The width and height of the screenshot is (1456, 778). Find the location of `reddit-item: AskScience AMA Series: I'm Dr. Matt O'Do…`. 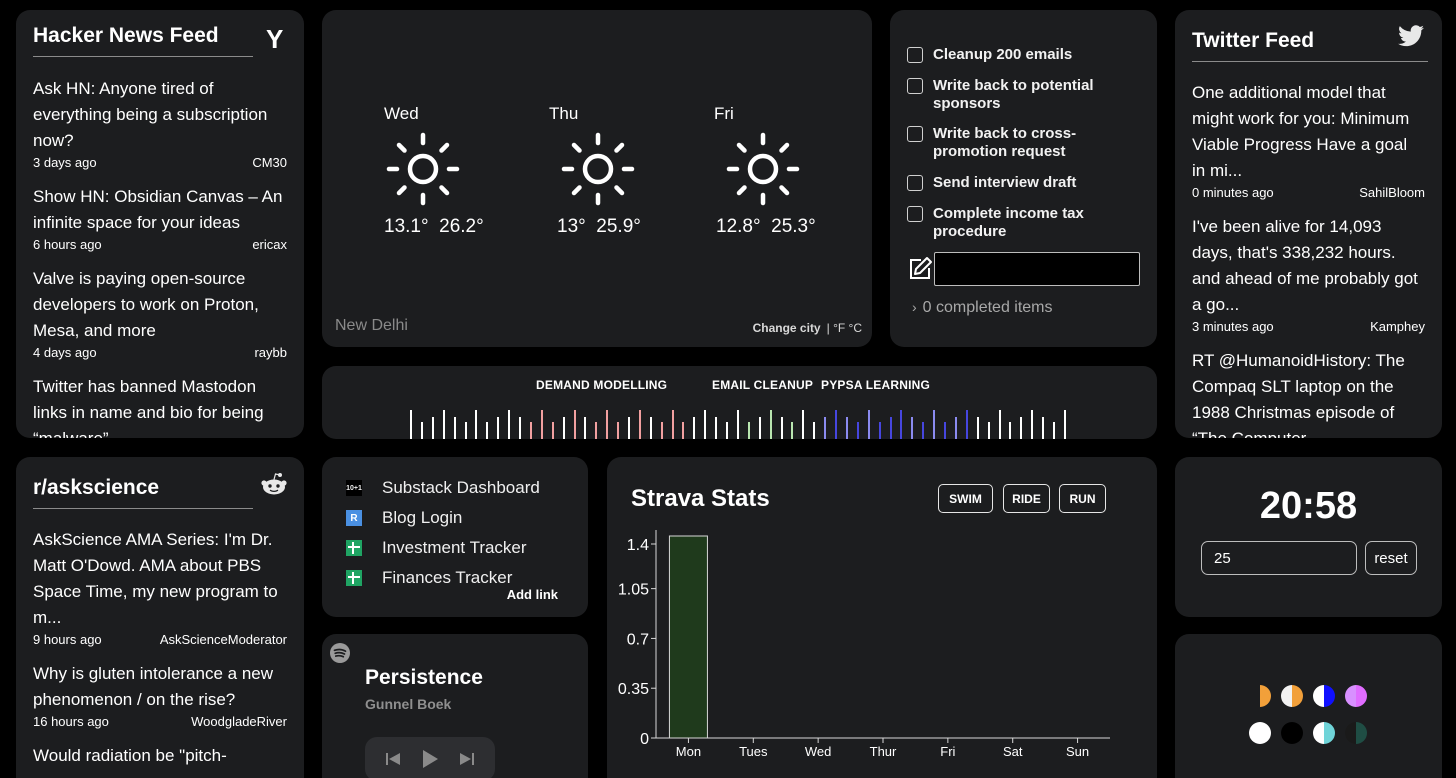

reddit-item: AskScience AMA Series: I'm Dr. Matt O'Do… is located at coordinates (160, 587).